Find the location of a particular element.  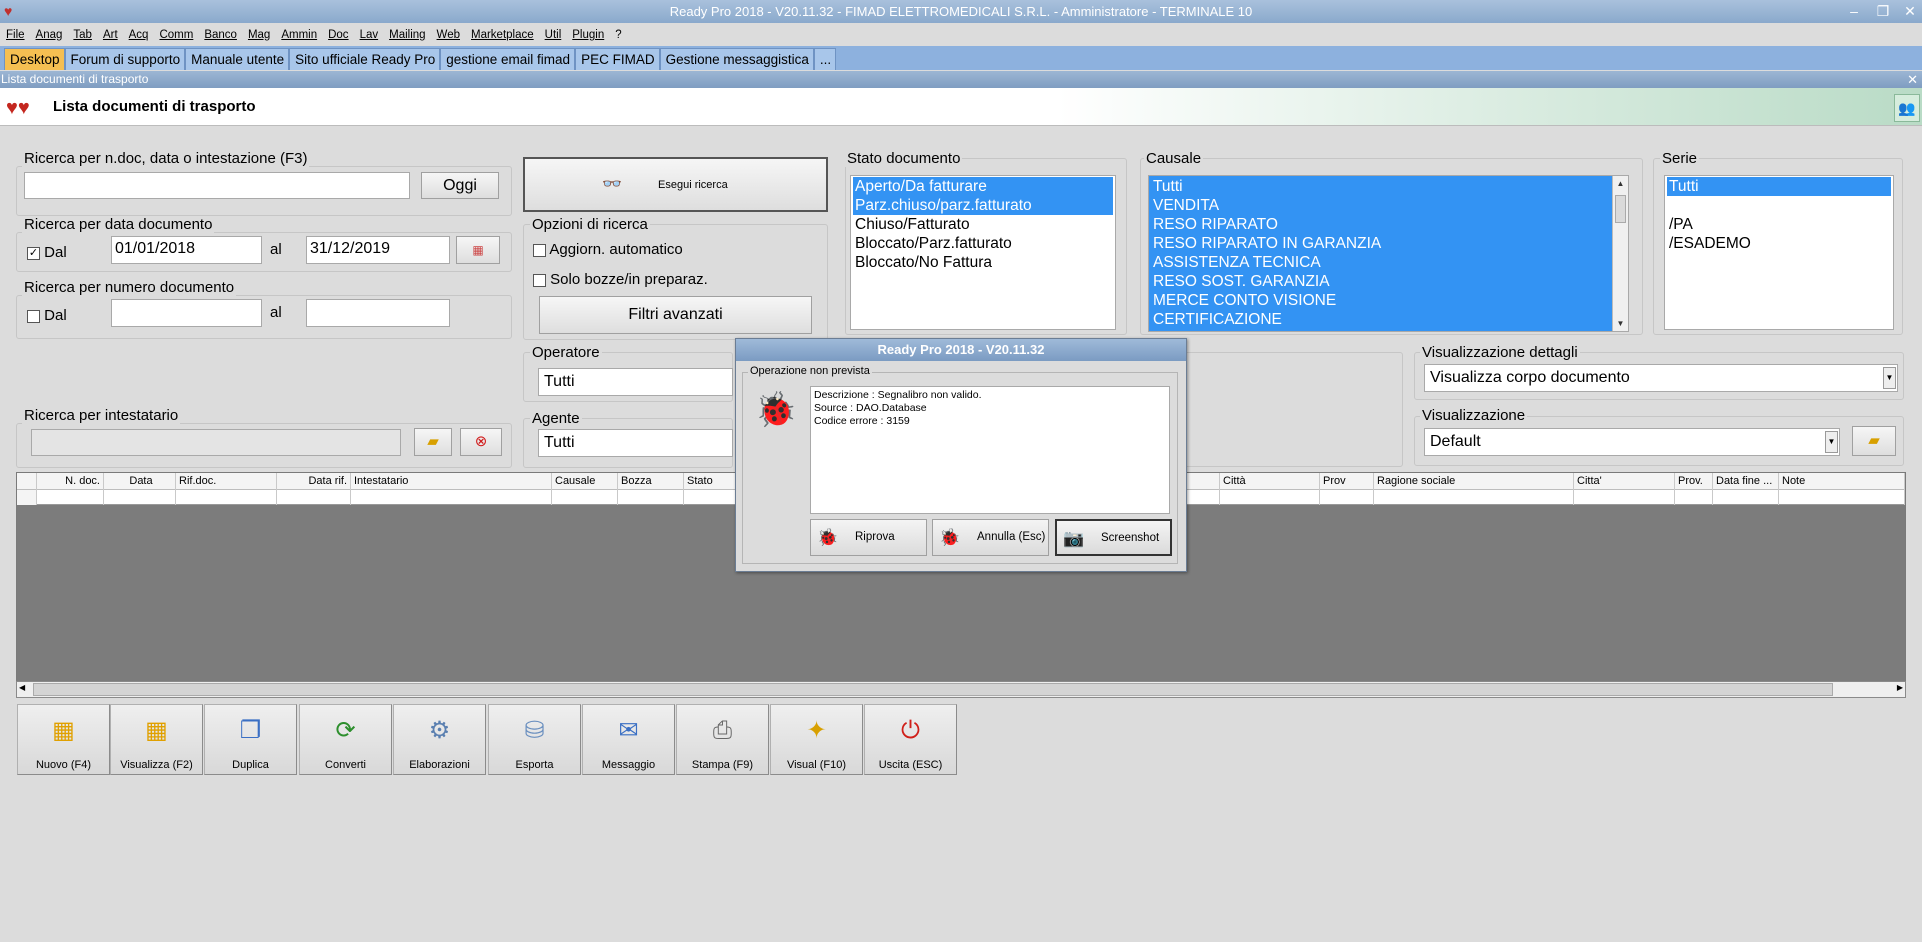

menu-anag: Anag is located at coordinates (49, 35).